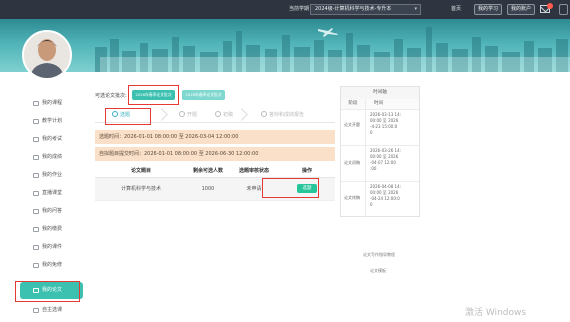  Describe the element at coordinates (550, 6) in the screenshot. I see `notification-badge` at that location.